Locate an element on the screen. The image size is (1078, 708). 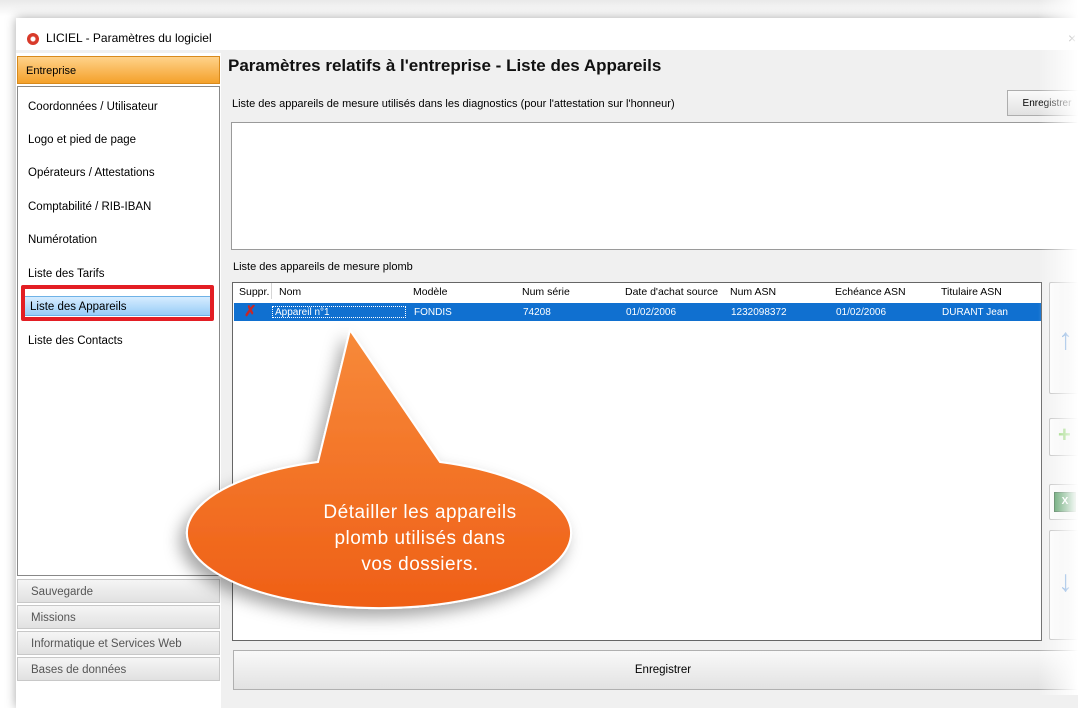
sidebar-item-numerotation: Numérotation is located at coordinates (62, 240).